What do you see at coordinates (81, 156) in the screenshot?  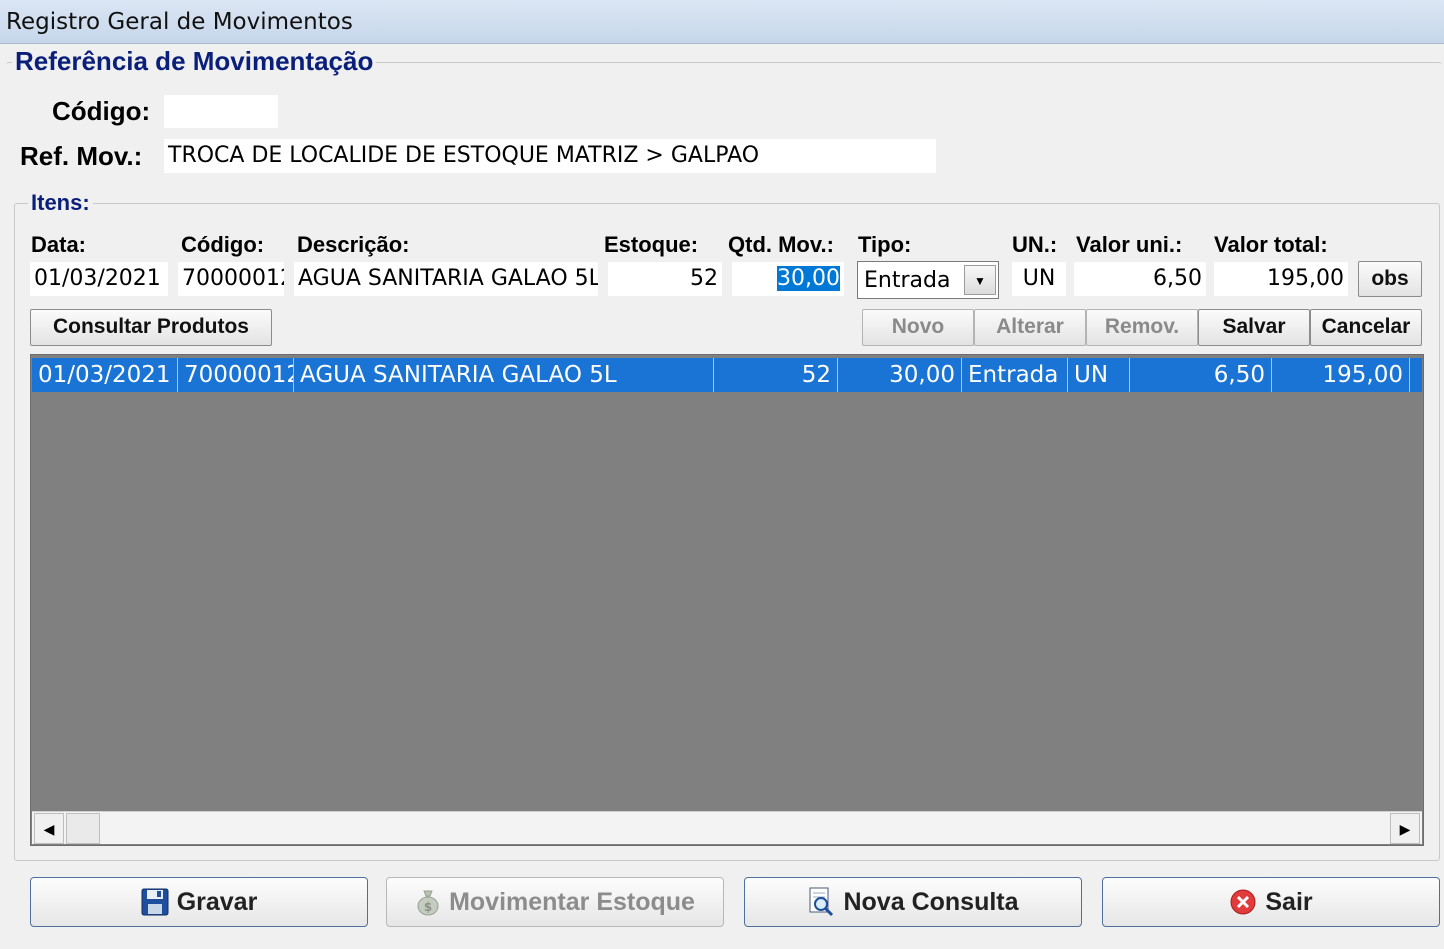 I see `refmov-label: Ref. Mov.:` at bounding box center [81, 156].